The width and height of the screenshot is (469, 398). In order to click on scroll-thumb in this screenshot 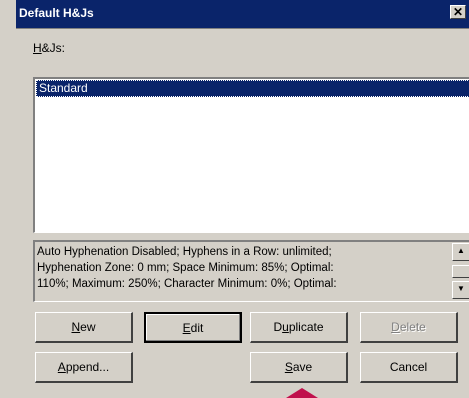, I will do `click(460, 271)`.